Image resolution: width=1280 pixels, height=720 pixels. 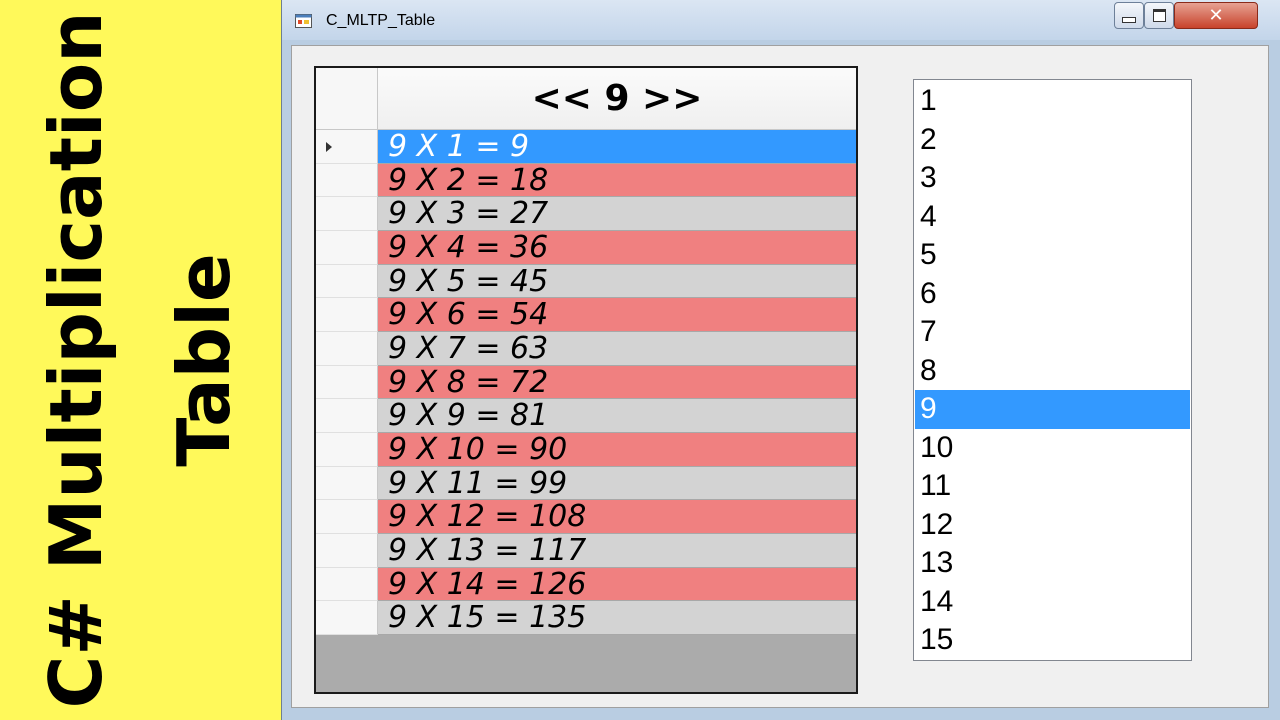 I want to click on table-row: 9 X 4 = 36, so click(x=586, y=247).